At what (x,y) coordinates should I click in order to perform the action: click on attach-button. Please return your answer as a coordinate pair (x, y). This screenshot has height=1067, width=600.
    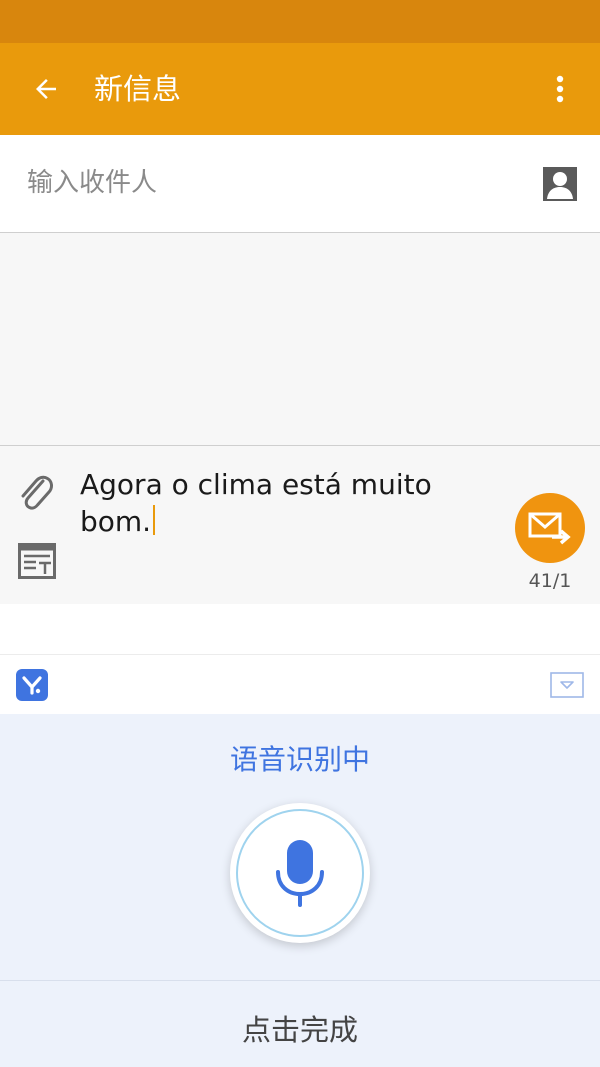
    Looking at the image, I should click on (36, 492).